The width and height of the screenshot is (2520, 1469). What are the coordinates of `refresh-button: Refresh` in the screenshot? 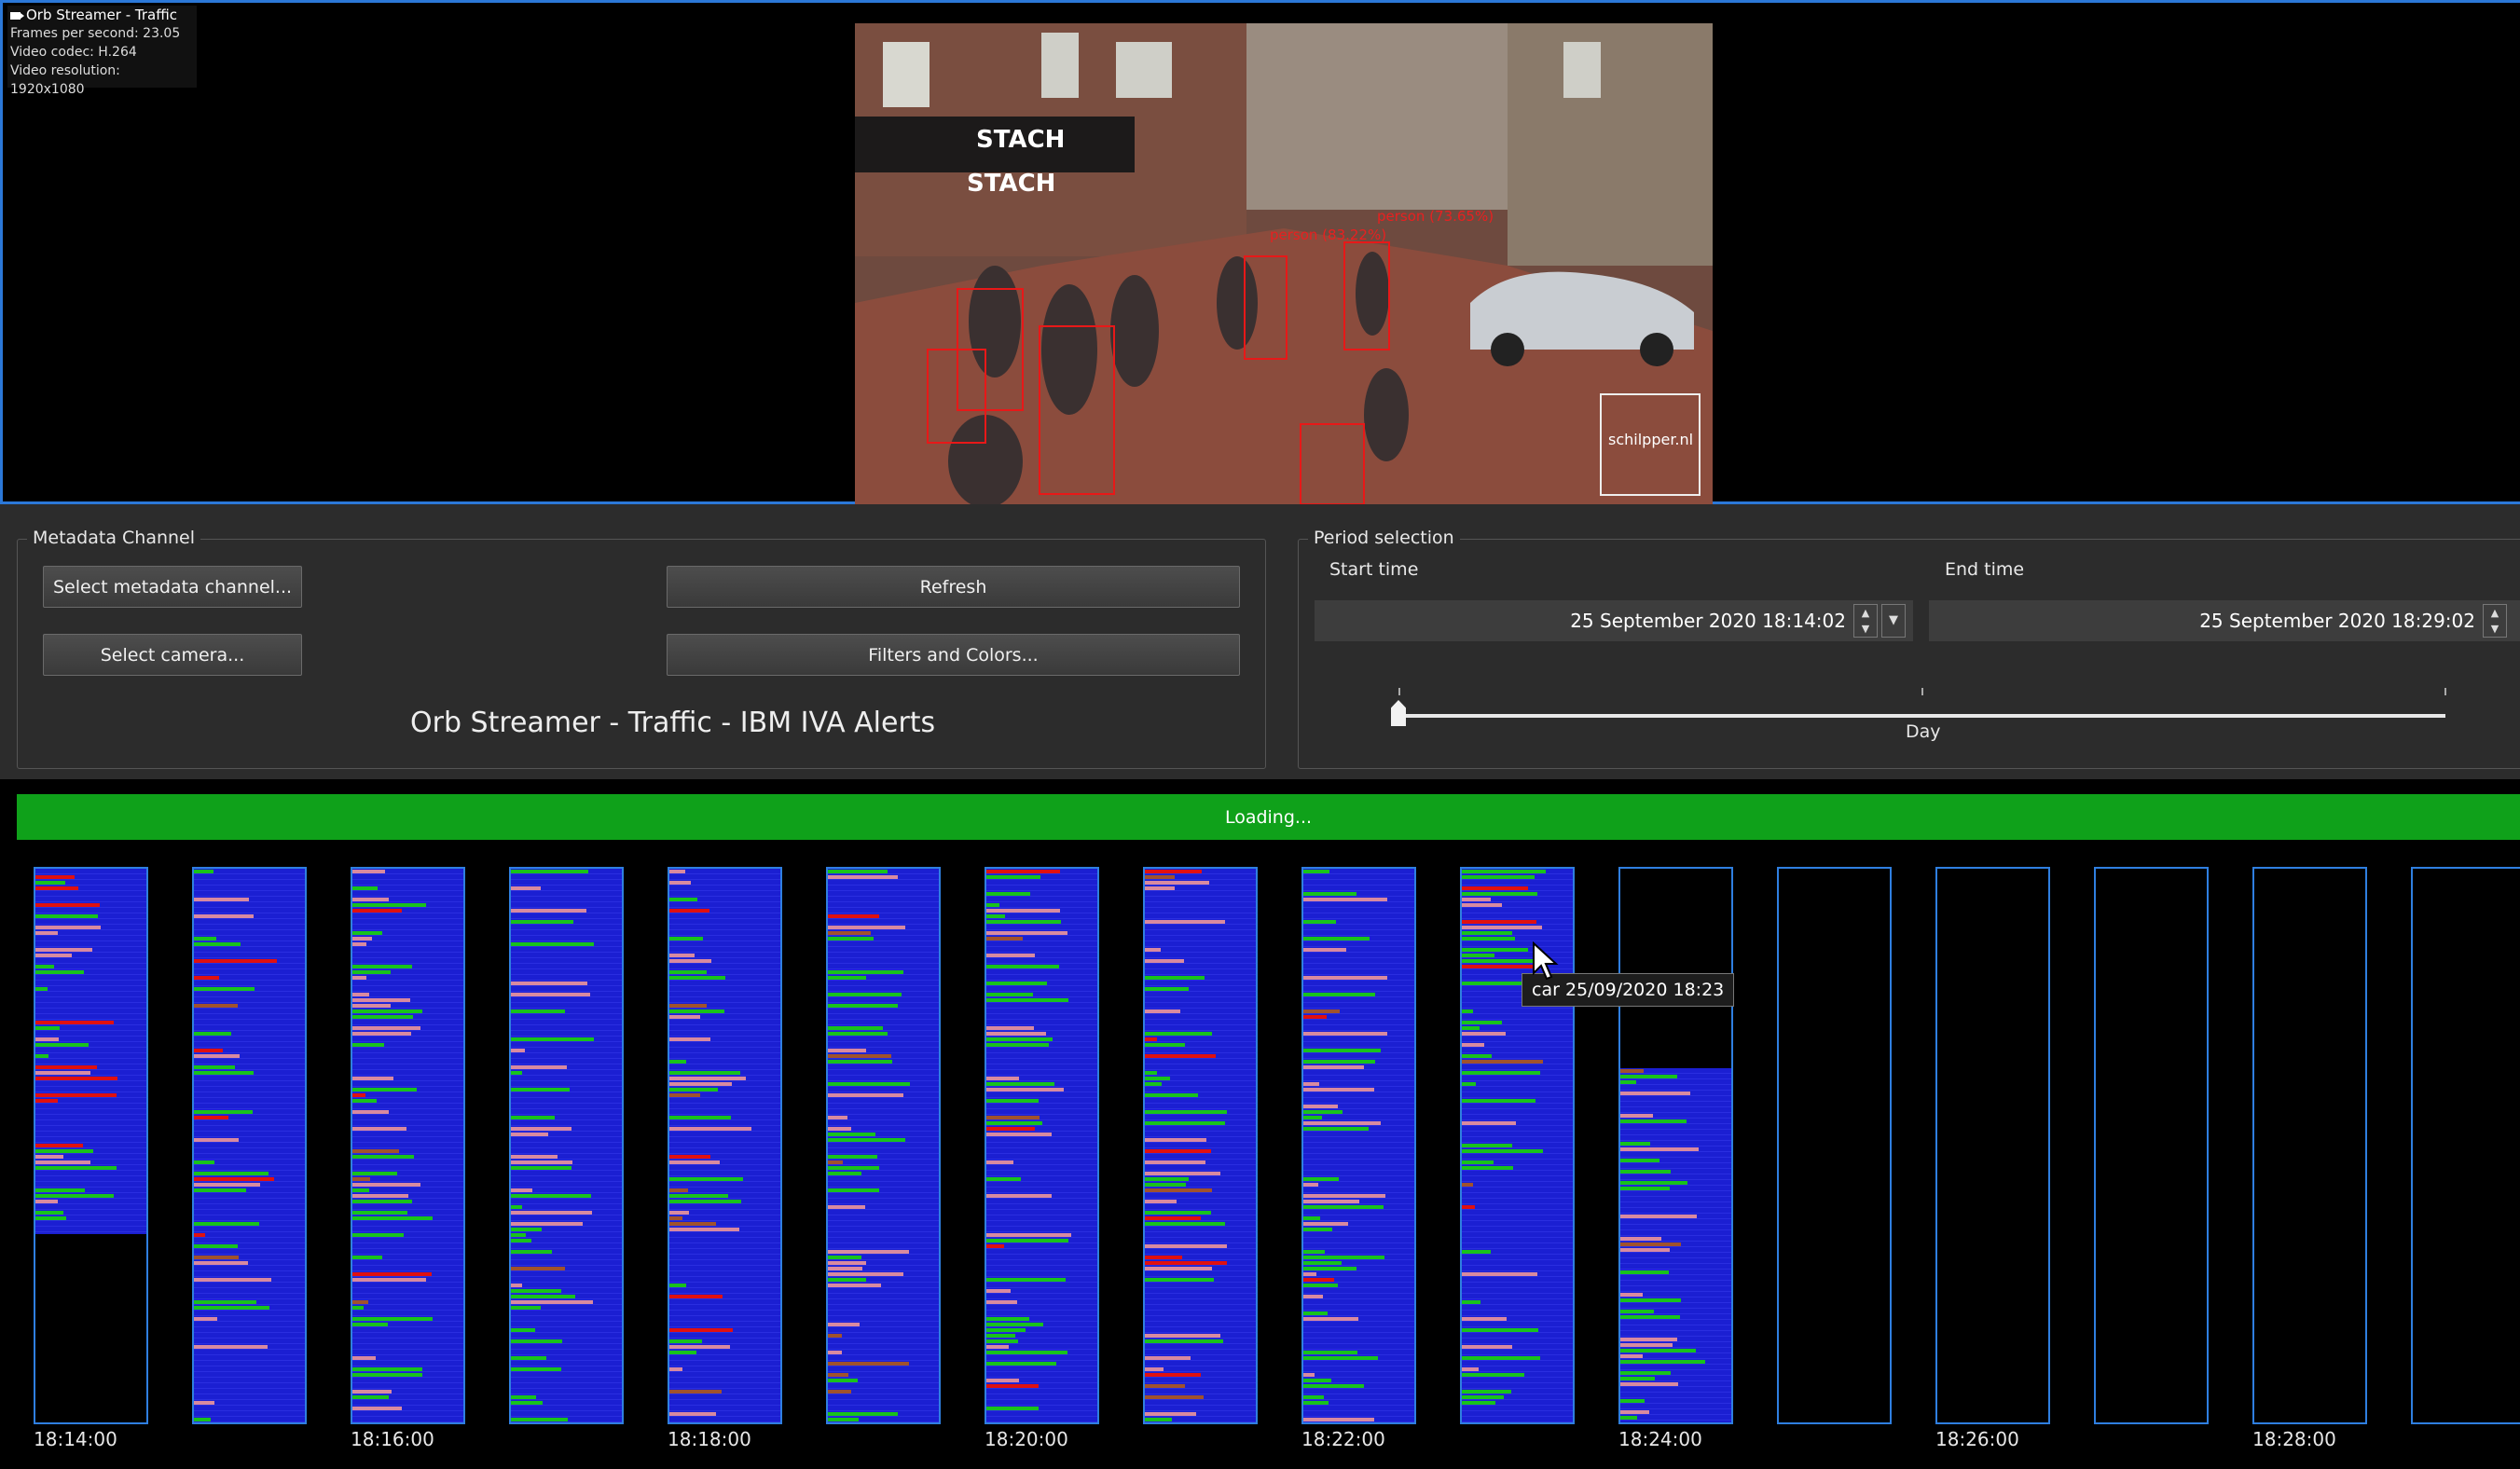 It's located at (953, 587).